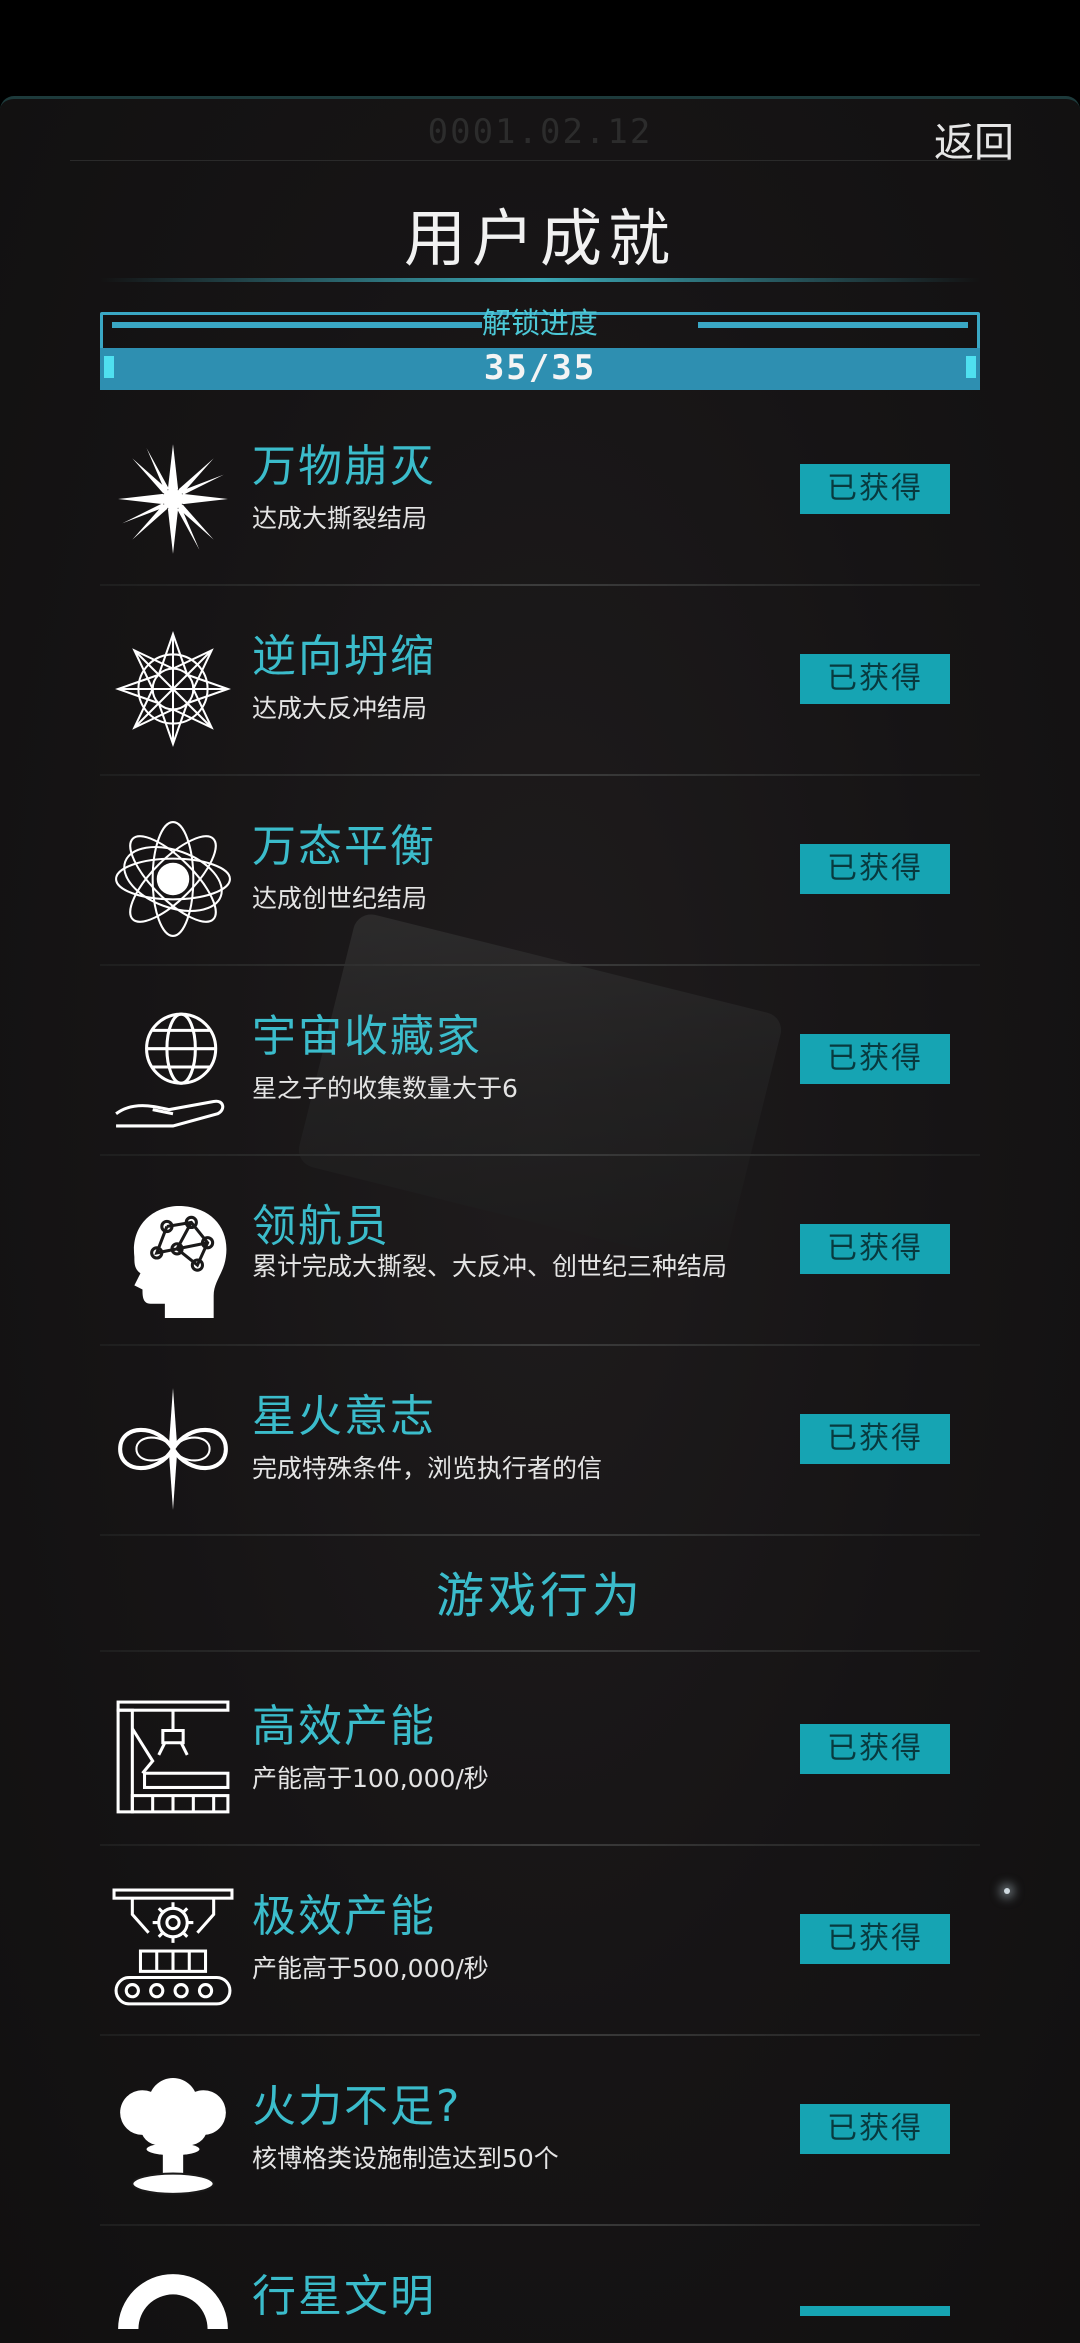  What do you see at coordinates (173, 499) in the screenshot?
I see `starburst-icon` at bounding box center [173, 499].